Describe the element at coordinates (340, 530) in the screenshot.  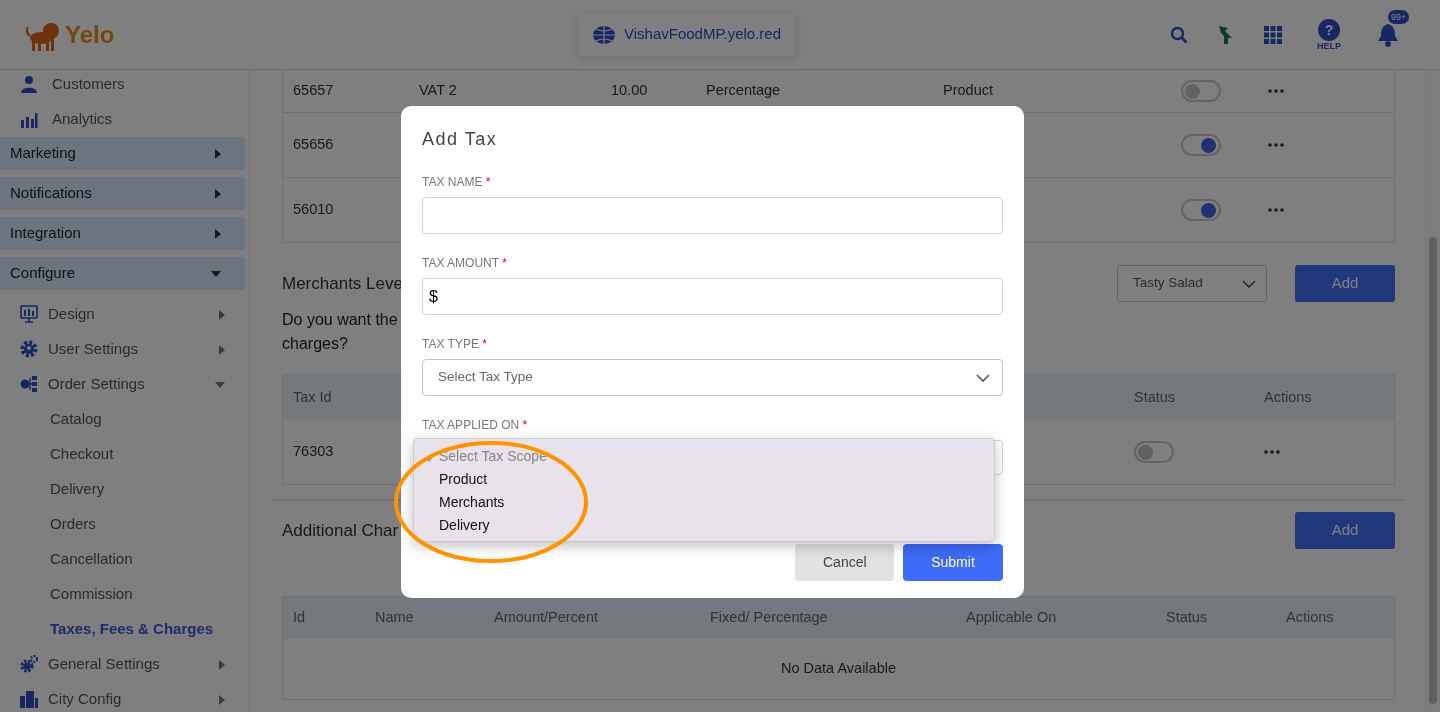
I see `section-title: Additional Char` at that location.